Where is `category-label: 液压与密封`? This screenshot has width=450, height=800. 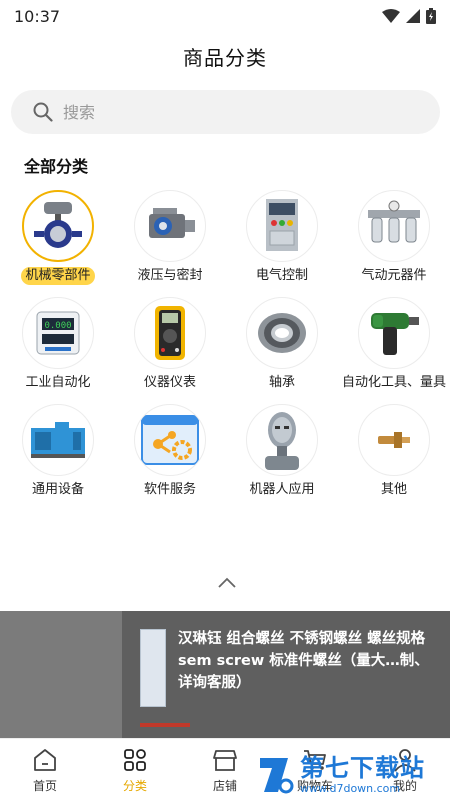
category-label: 液压与密封 is located at coordinates (170, 275).